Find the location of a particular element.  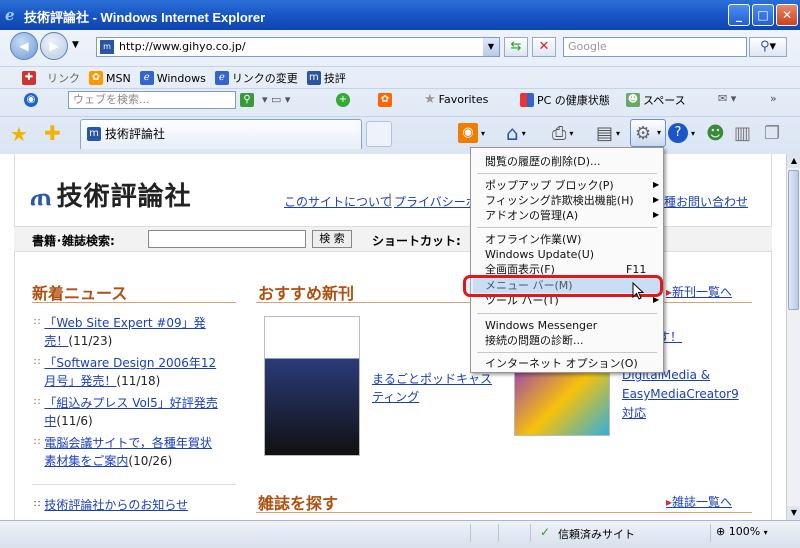

notice-item: ∷ 技術評論社からのお知らせ is located at coordinates (134, 505).